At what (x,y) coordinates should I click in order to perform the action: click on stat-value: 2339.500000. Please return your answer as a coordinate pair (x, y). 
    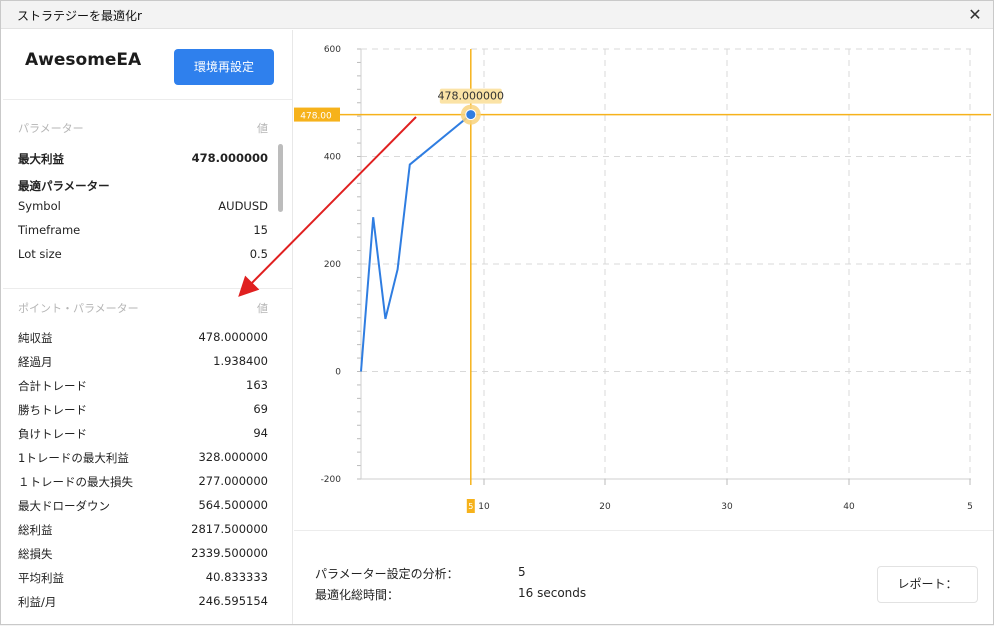
    Looking at the image, I should click on (229, 553).